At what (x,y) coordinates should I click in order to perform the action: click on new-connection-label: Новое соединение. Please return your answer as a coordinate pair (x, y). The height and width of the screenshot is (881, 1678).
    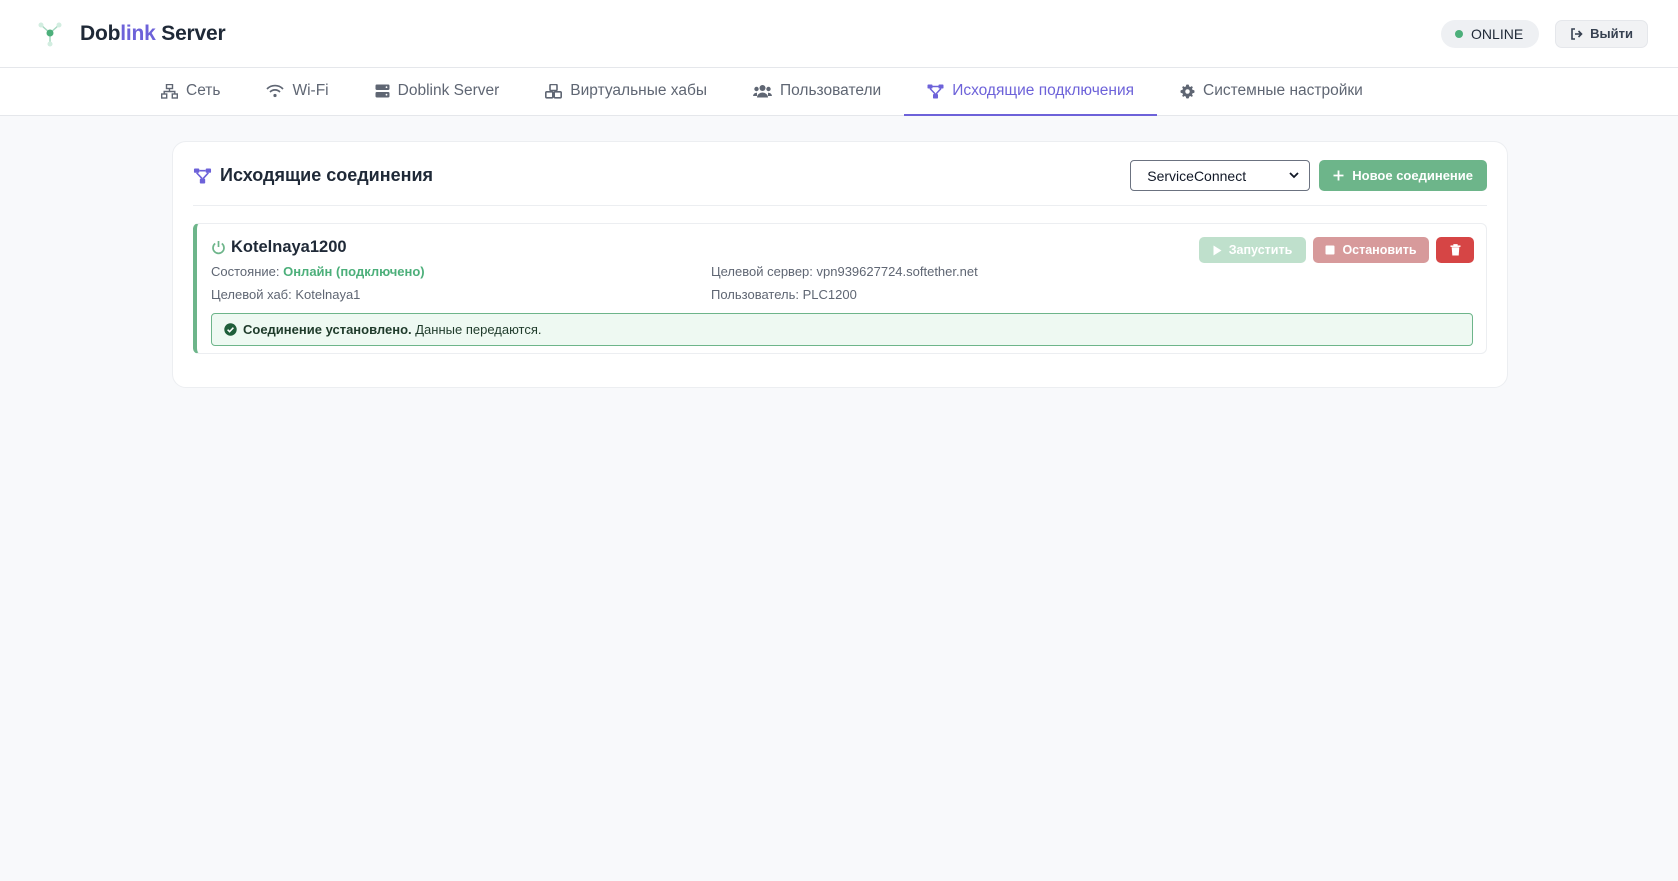
    Looking at the image, I should click on (1412, 175).